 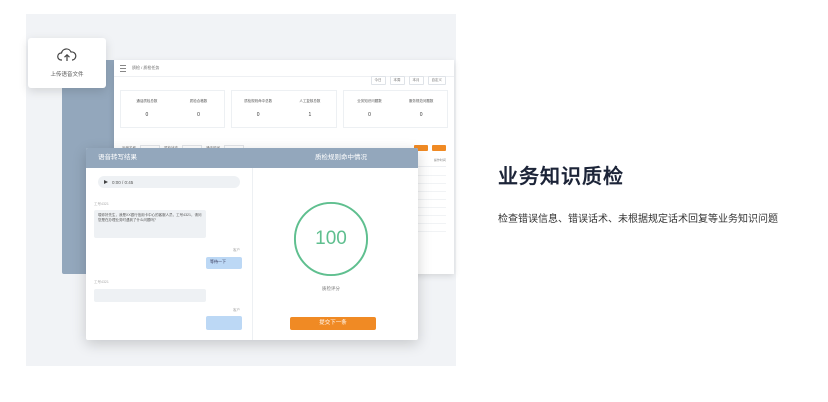 What do you see at coordinates (421, 108) in the screenshot?
I see `stat-card: 服务规范问题数 0` at bounding box center [421, 108].